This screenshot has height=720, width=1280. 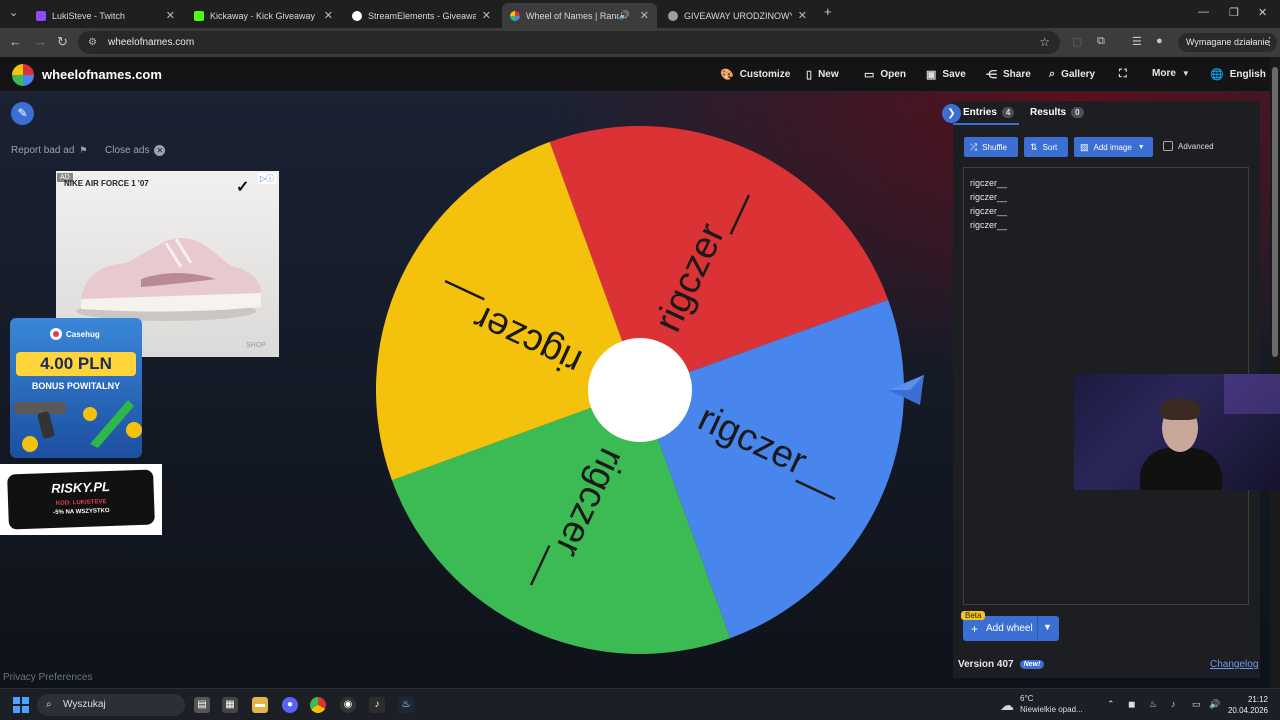 I want to click on share-button: ⋲ Share, so click(x=1008, y=74).